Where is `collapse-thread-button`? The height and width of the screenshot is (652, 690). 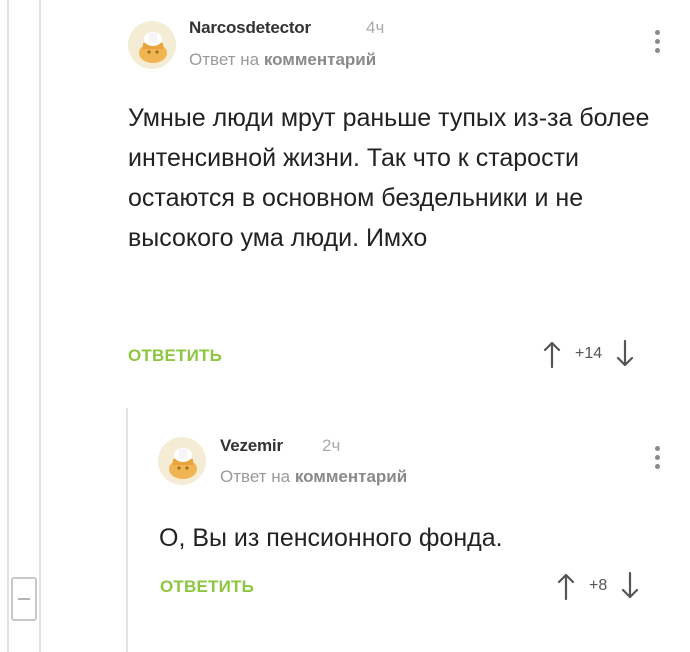
collapse-thread-button is located at coordinates (24, 599).